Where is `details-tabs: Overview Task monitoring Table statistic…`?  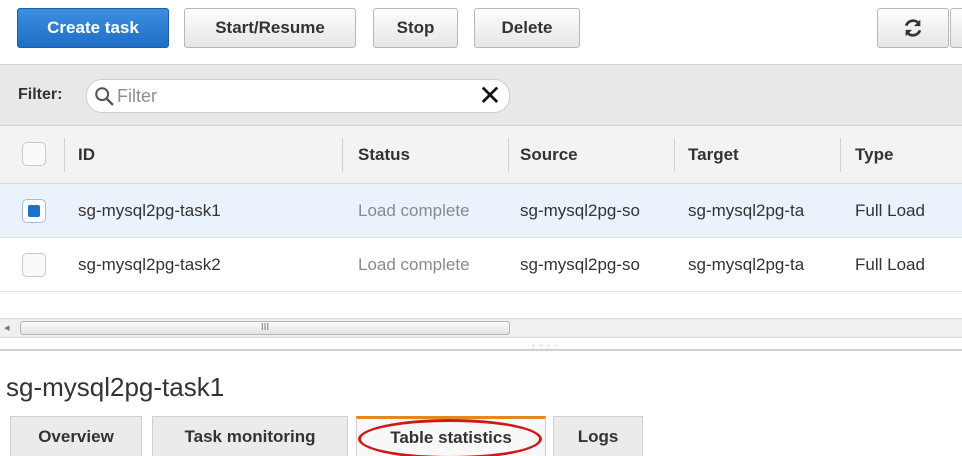 details-tabs: Overview Task monitoring Table statistic… is located at coordinates (481, 436).